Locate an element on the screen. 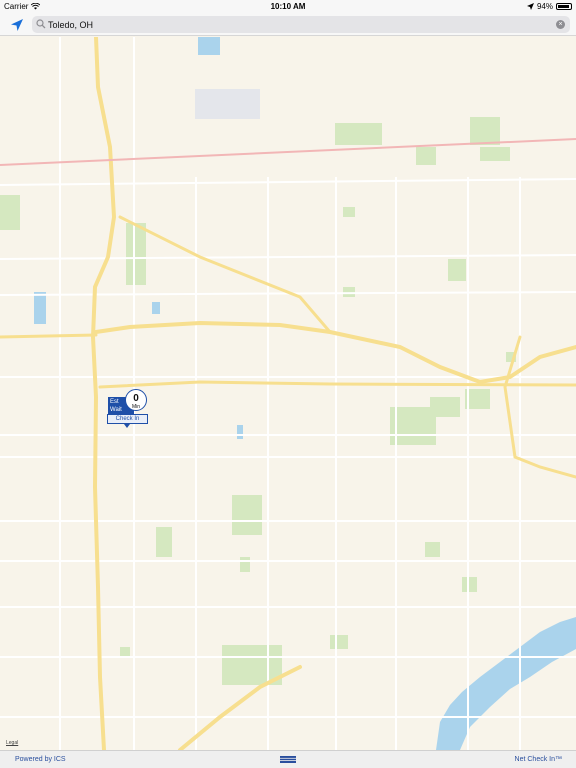 The height and width of the screenshot is (768, 576). powered-by-label: Powered by ICS is located at coordinates (40, 759).